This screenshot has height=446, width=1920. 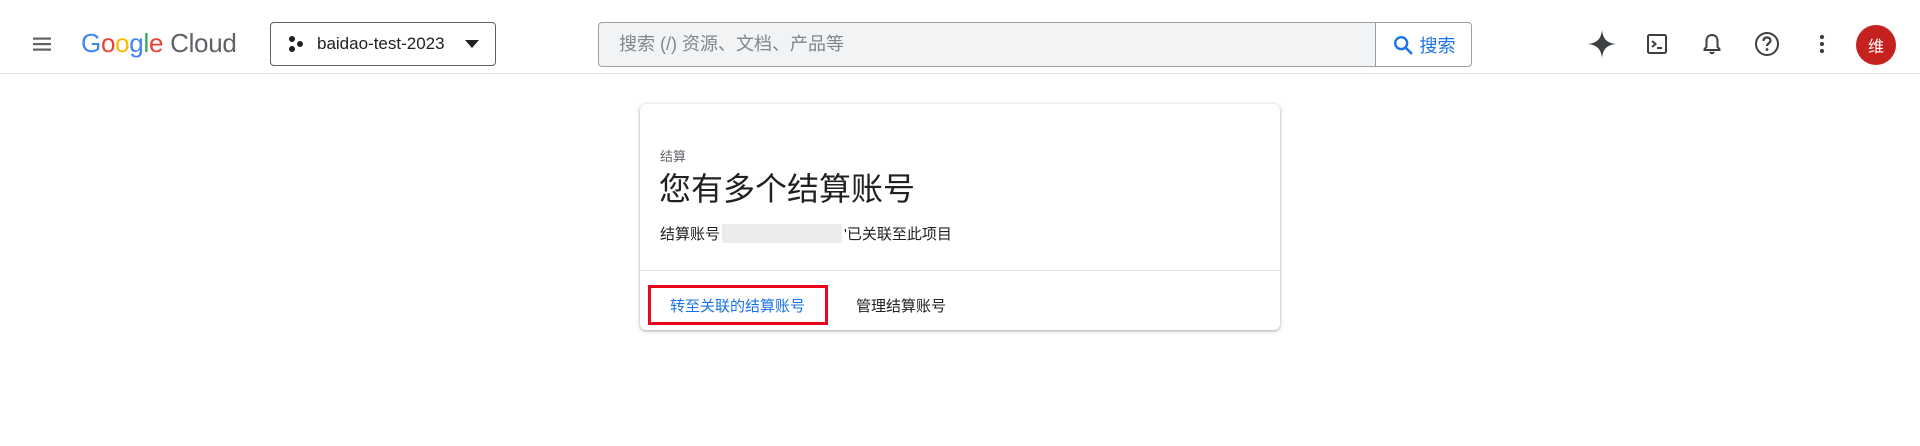 I want to click on search-bar: 搜索, so click(x=1035, y=44).